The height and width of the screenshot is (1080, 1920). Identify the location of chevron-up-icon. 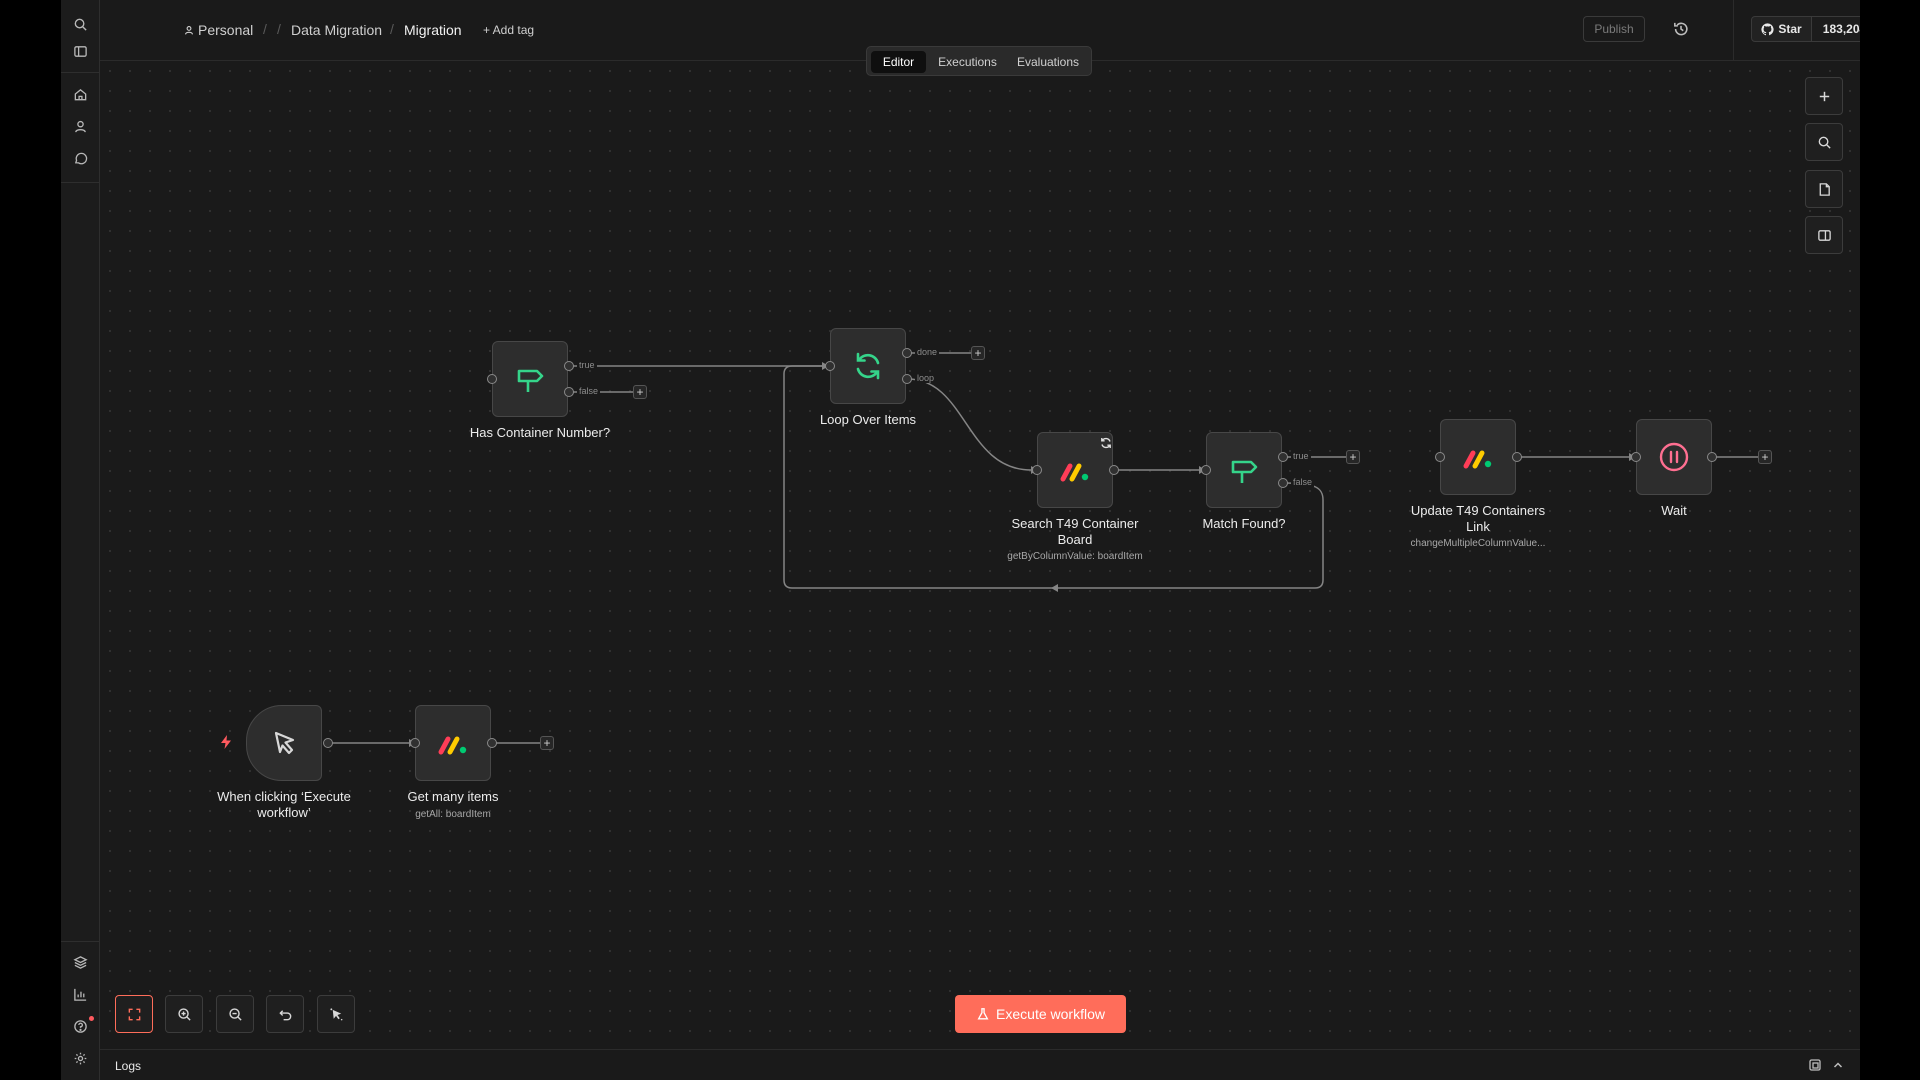
(1838, 1065).